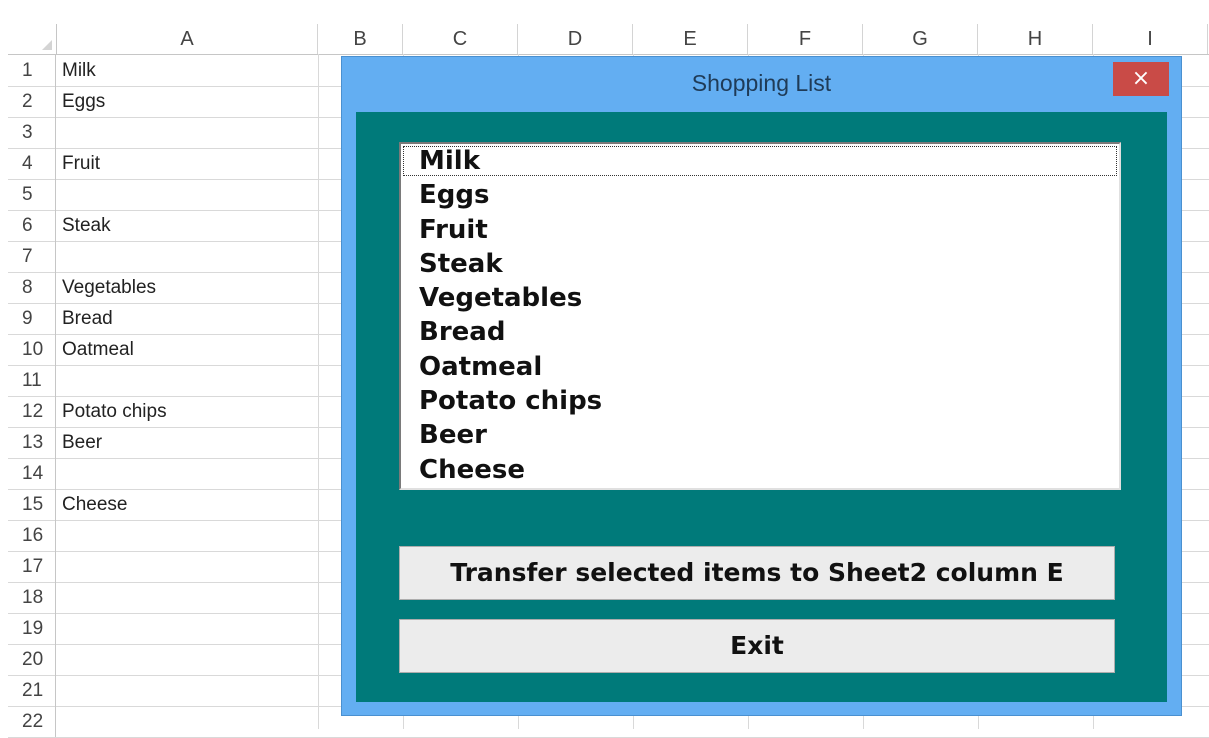 The width and height of the screenshot is (1209, 738). What do you see at coordinates (32, 473) in the screenshot?
I see `row-header: 14` at bounding box center [32, 473].